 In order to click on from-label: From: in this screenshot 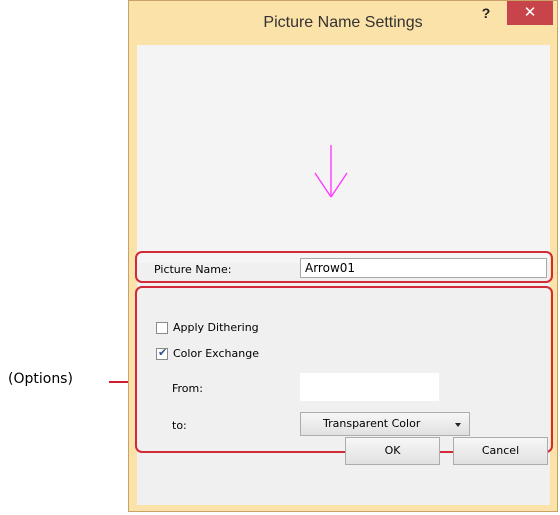, I will do `click(187, 388)`.